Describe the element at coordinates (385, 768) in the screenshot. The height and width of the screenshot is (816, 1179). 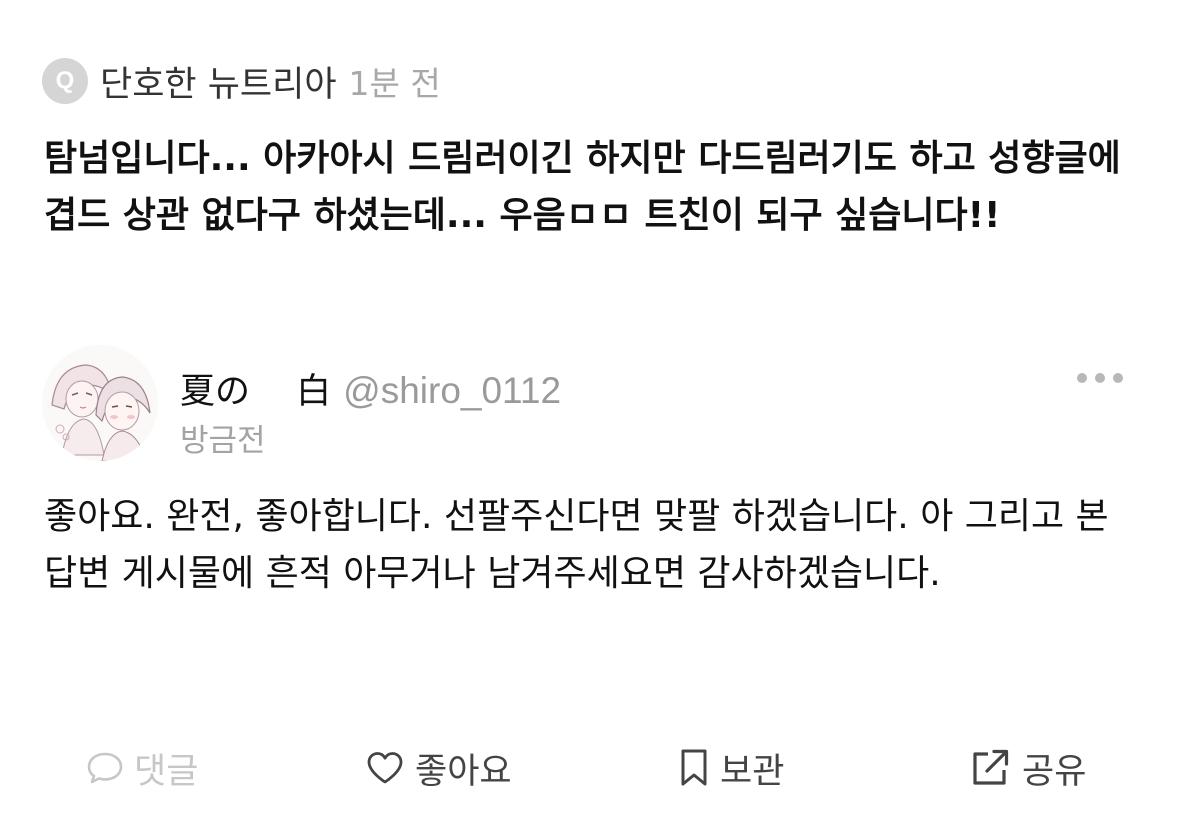
I see `heart-icon` at that location.